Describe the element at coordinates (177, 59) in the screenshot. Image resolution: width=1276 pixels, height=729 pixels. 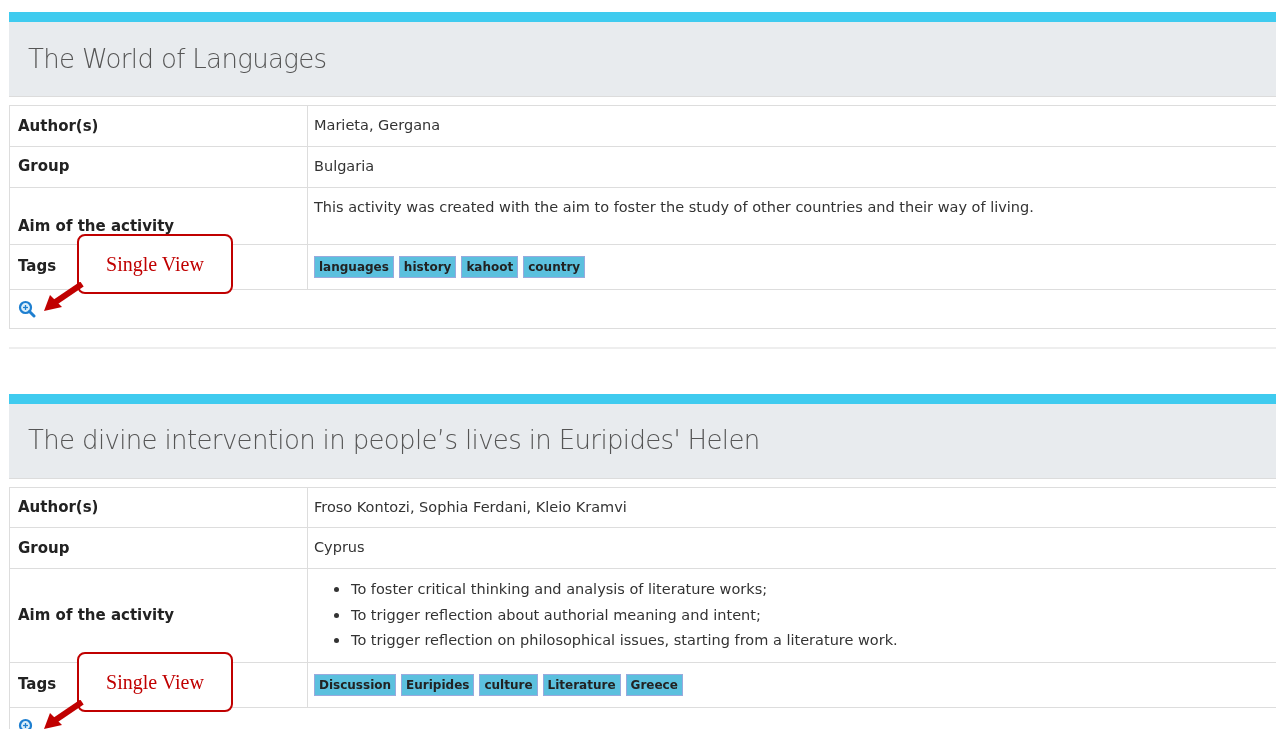
I see `card-title: The World of Languages` at that location.